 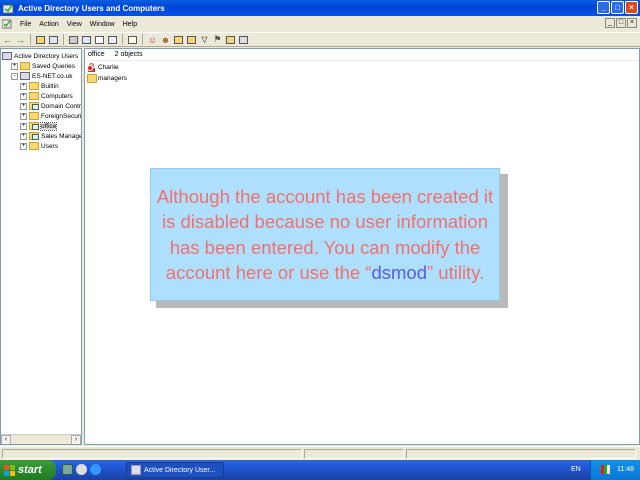 I want to click on start-button: start, so click(x=28, y=470).